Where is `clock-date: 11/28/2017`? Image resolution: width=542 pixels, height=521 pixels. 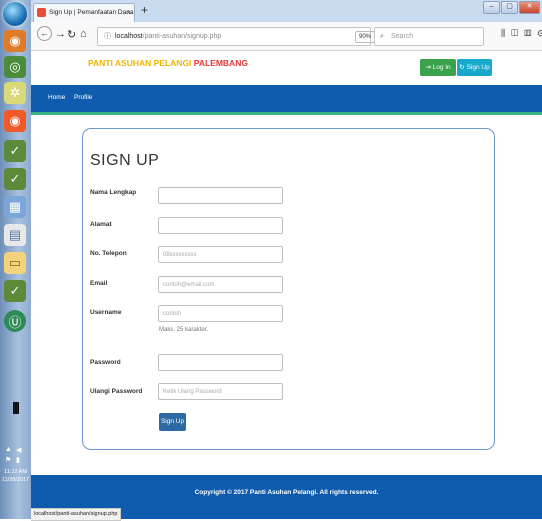 clock-date: 11/28/2017 is located at coordinates (15, 480).